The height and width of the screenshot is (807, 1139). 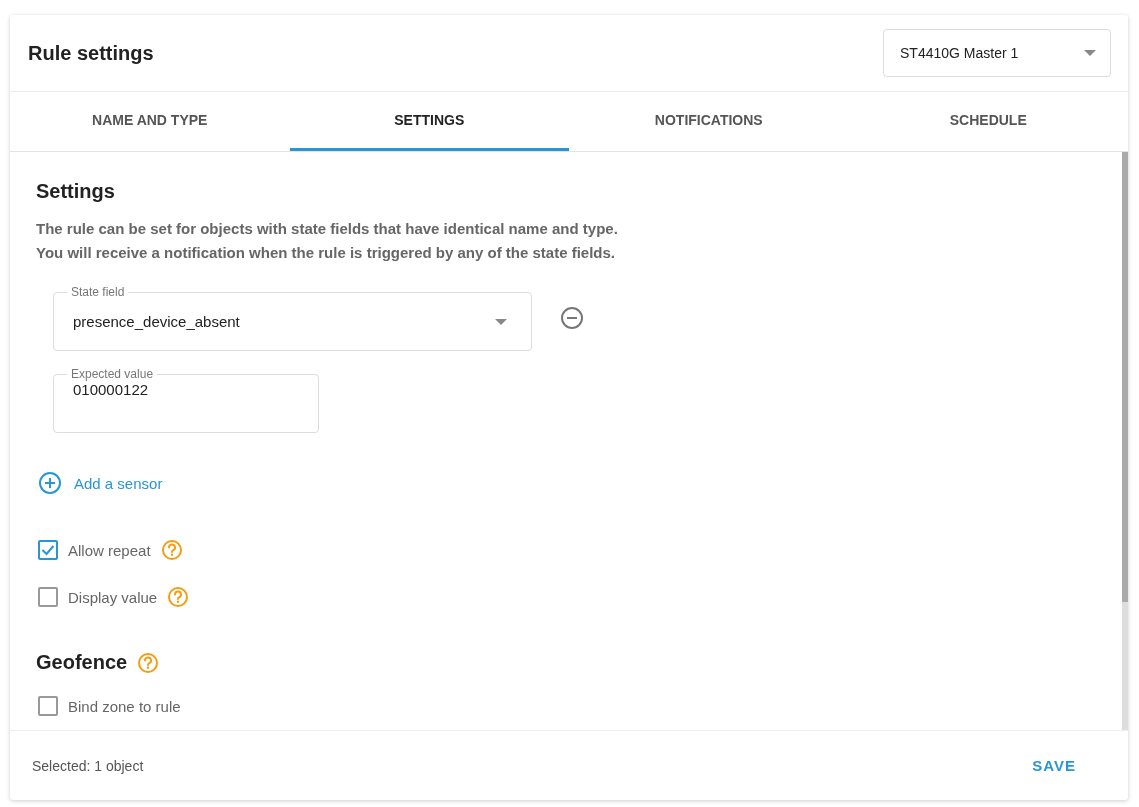 What do you see at coordinates (91, 53) in the screenshot?
I see `dialog-title: Rule settings` at bounding box center [91, 53].